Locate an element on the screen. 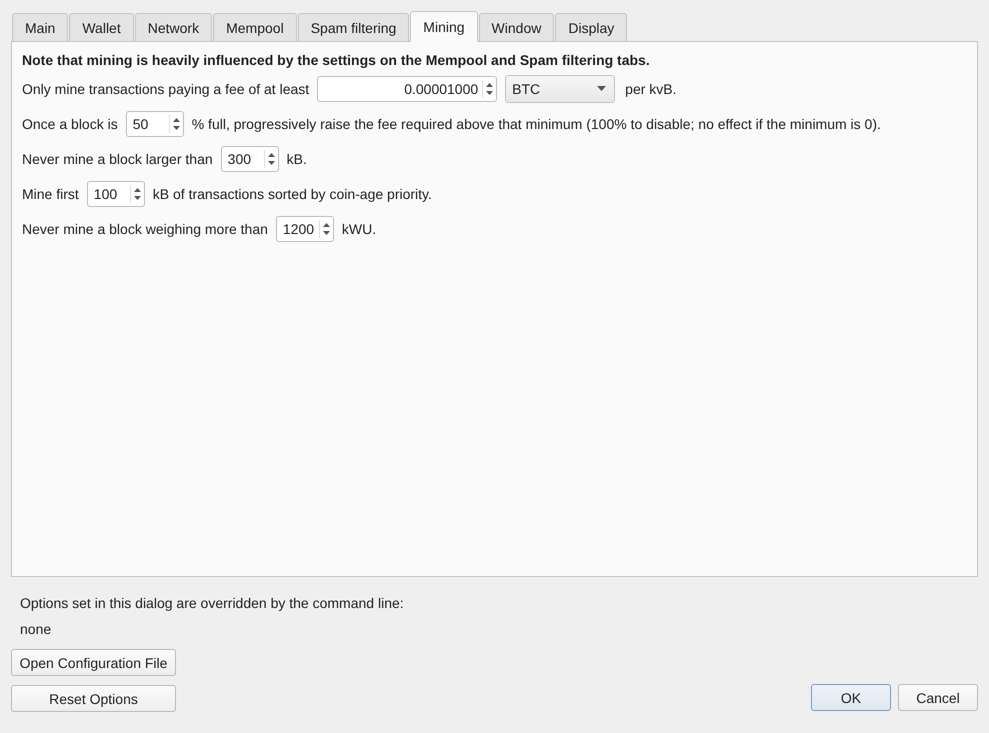  cancel-button: Cancel is located at coordinates (938, 697).